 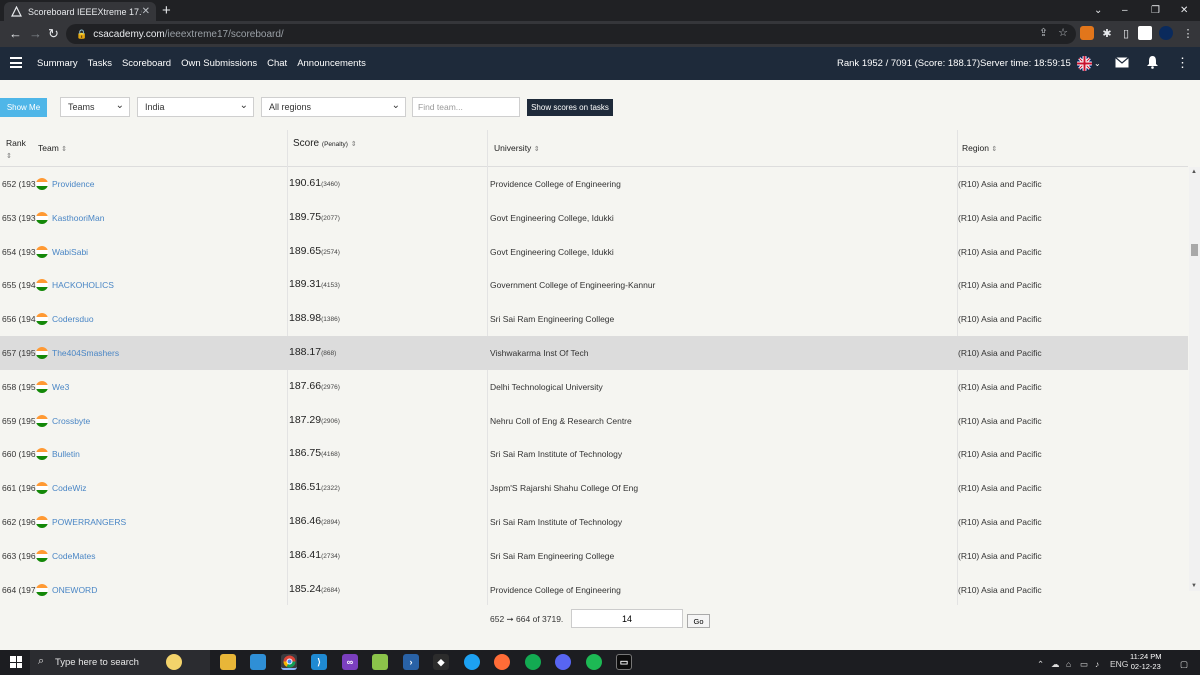 I want to click on spotify-icon, so click(x=594, y=662).